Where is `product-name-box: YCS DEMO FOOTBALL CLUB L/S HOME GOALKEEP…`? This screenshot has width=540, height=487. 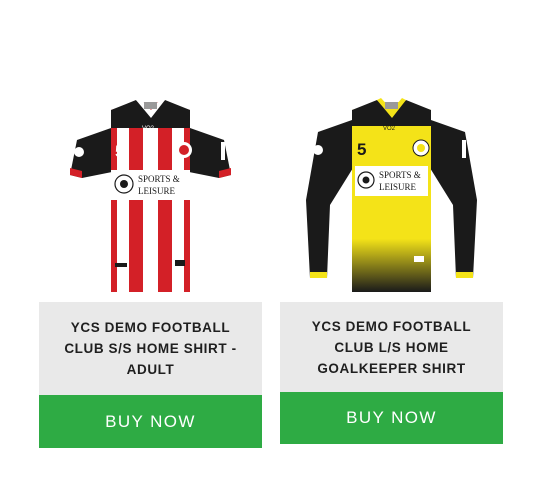
product-name-box: YCS DEMO FOOTBALL CLUB L/S HOME GOALKEEP… is located at coordinates (391, 347).